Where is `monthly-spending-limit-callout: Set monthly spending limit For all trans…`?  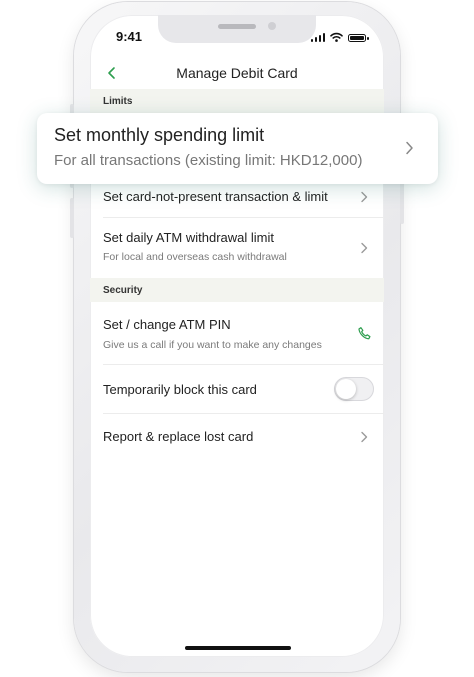 monthly-spending-limit-callout: Set monthly spending limit For all trans… is located at coordinates (237, 148).